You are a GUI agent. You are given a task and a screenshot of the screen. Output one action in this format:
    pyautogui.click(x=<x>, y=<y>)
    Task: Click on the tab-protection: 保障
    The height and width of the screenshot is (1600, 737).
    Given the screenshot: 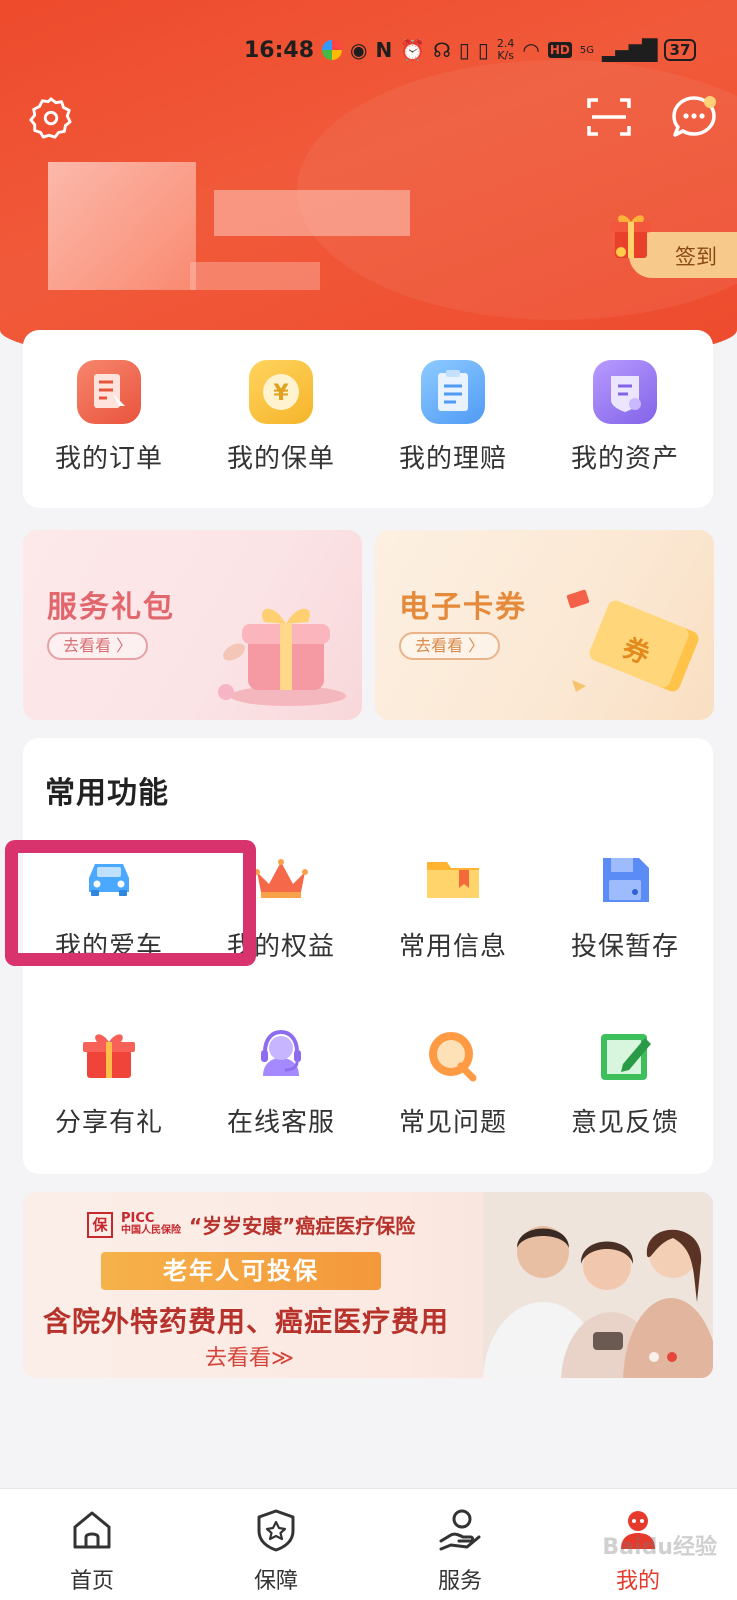 What is the action you would take?
    pyautogui.click(x=276, y=1551)
    